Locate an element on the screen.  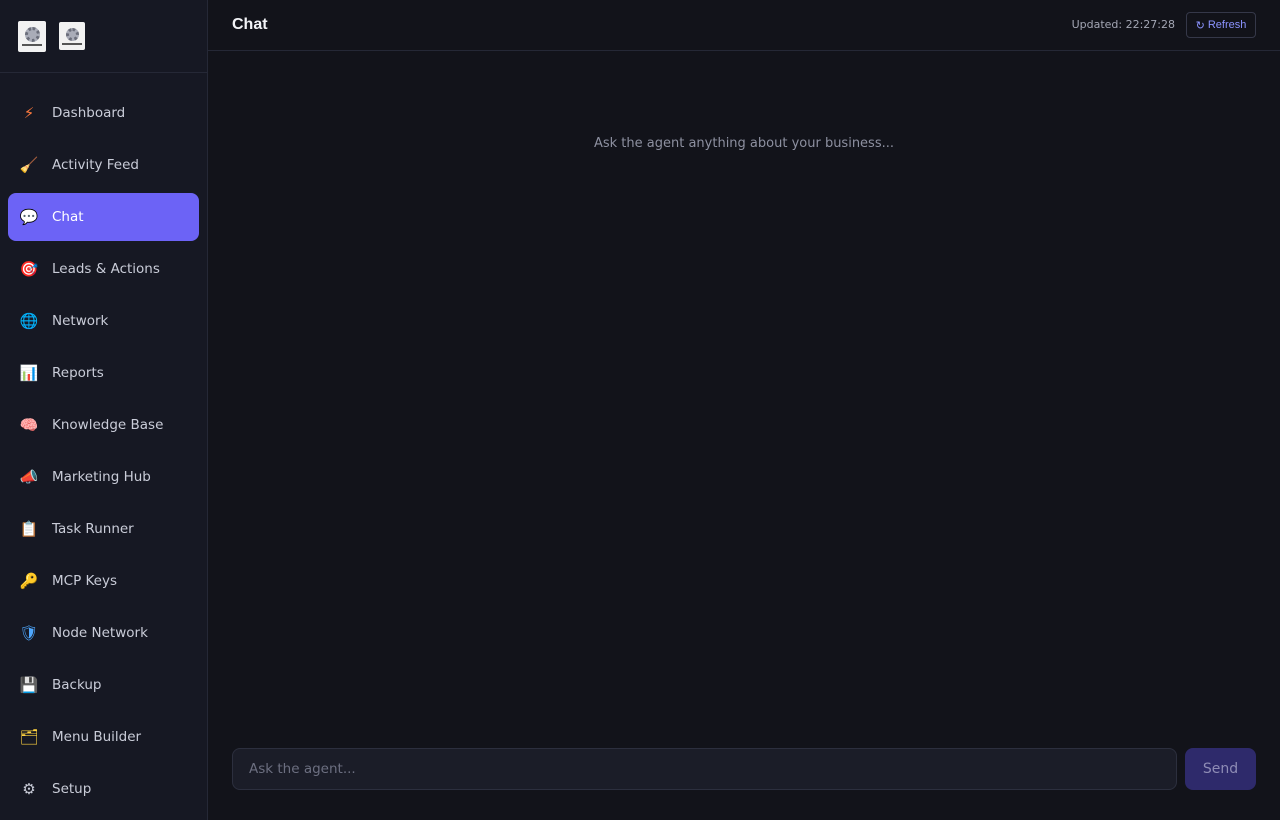
refresh-button: ↻ Refresh is located at coordinates (1221, 25).